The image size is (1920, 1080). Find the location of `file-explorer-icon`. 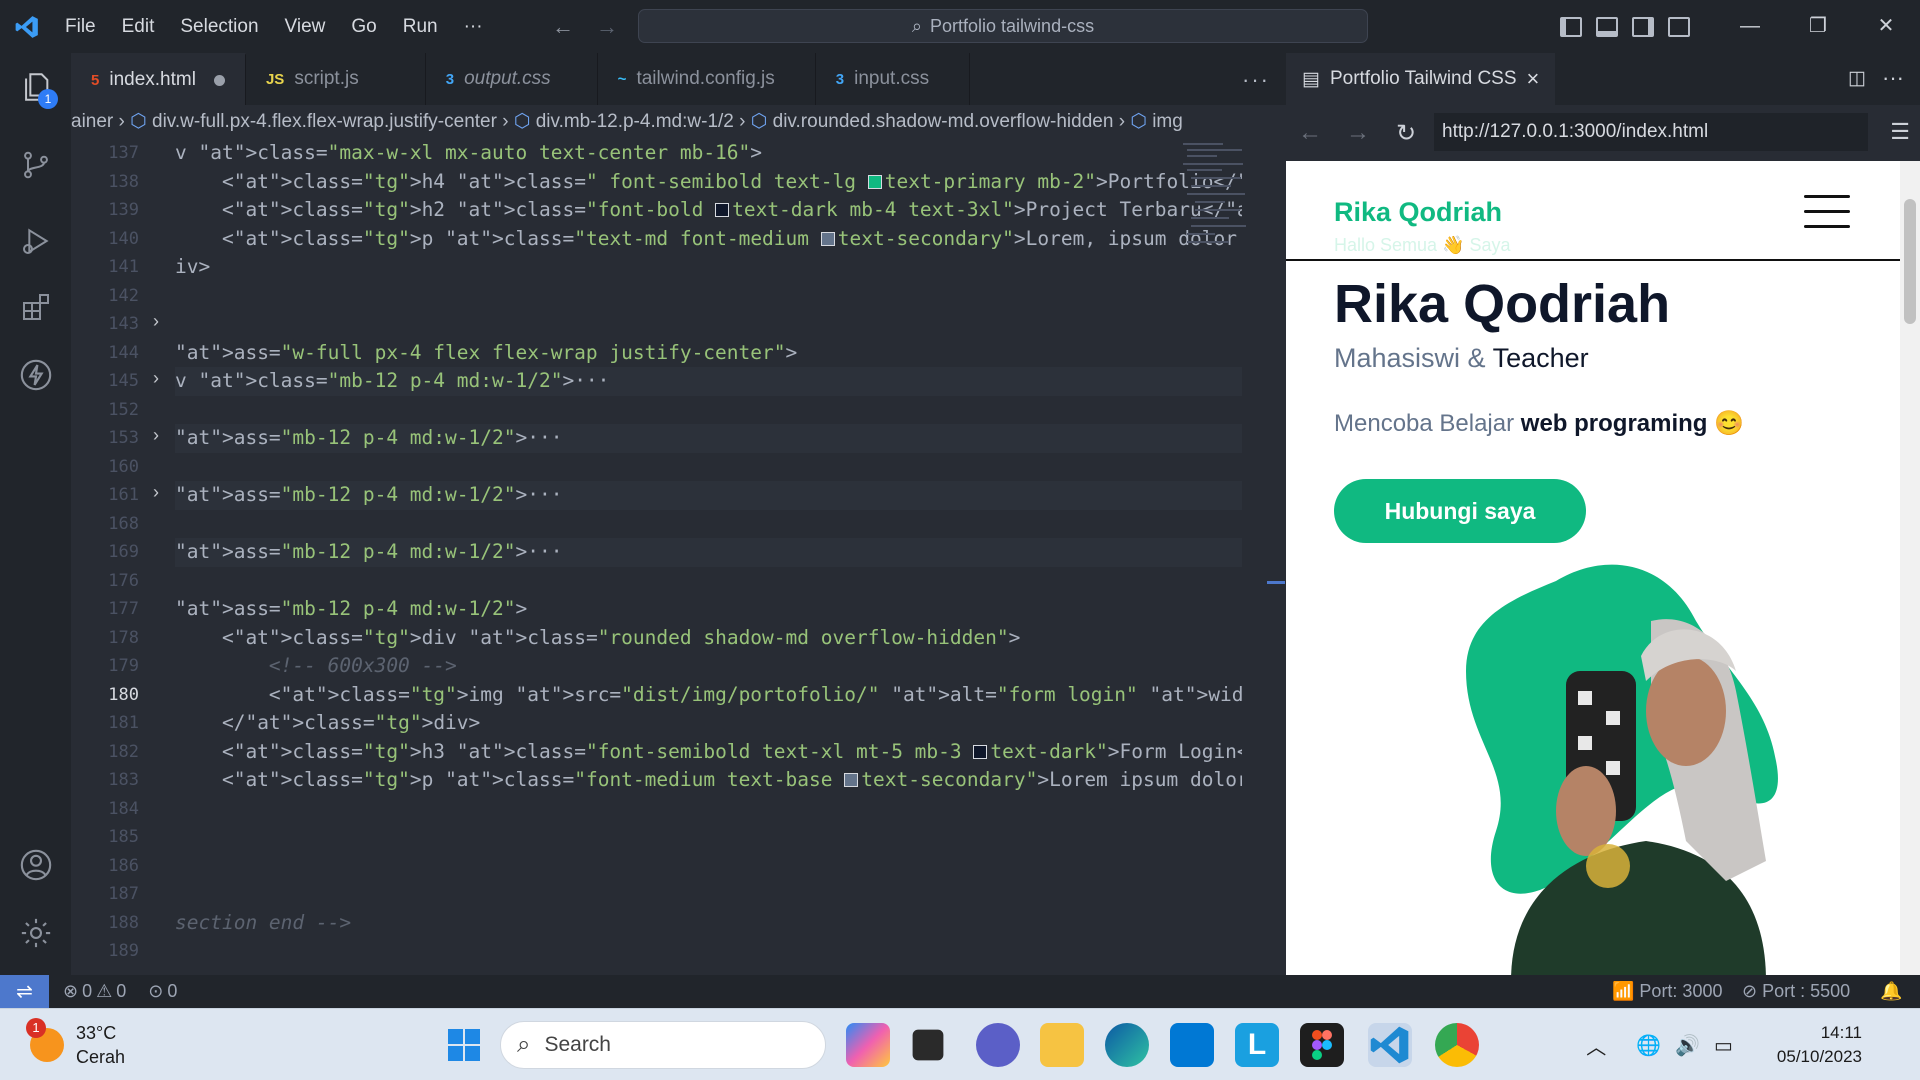

file-explorer-icon is located at coordinates (1062, 1045).